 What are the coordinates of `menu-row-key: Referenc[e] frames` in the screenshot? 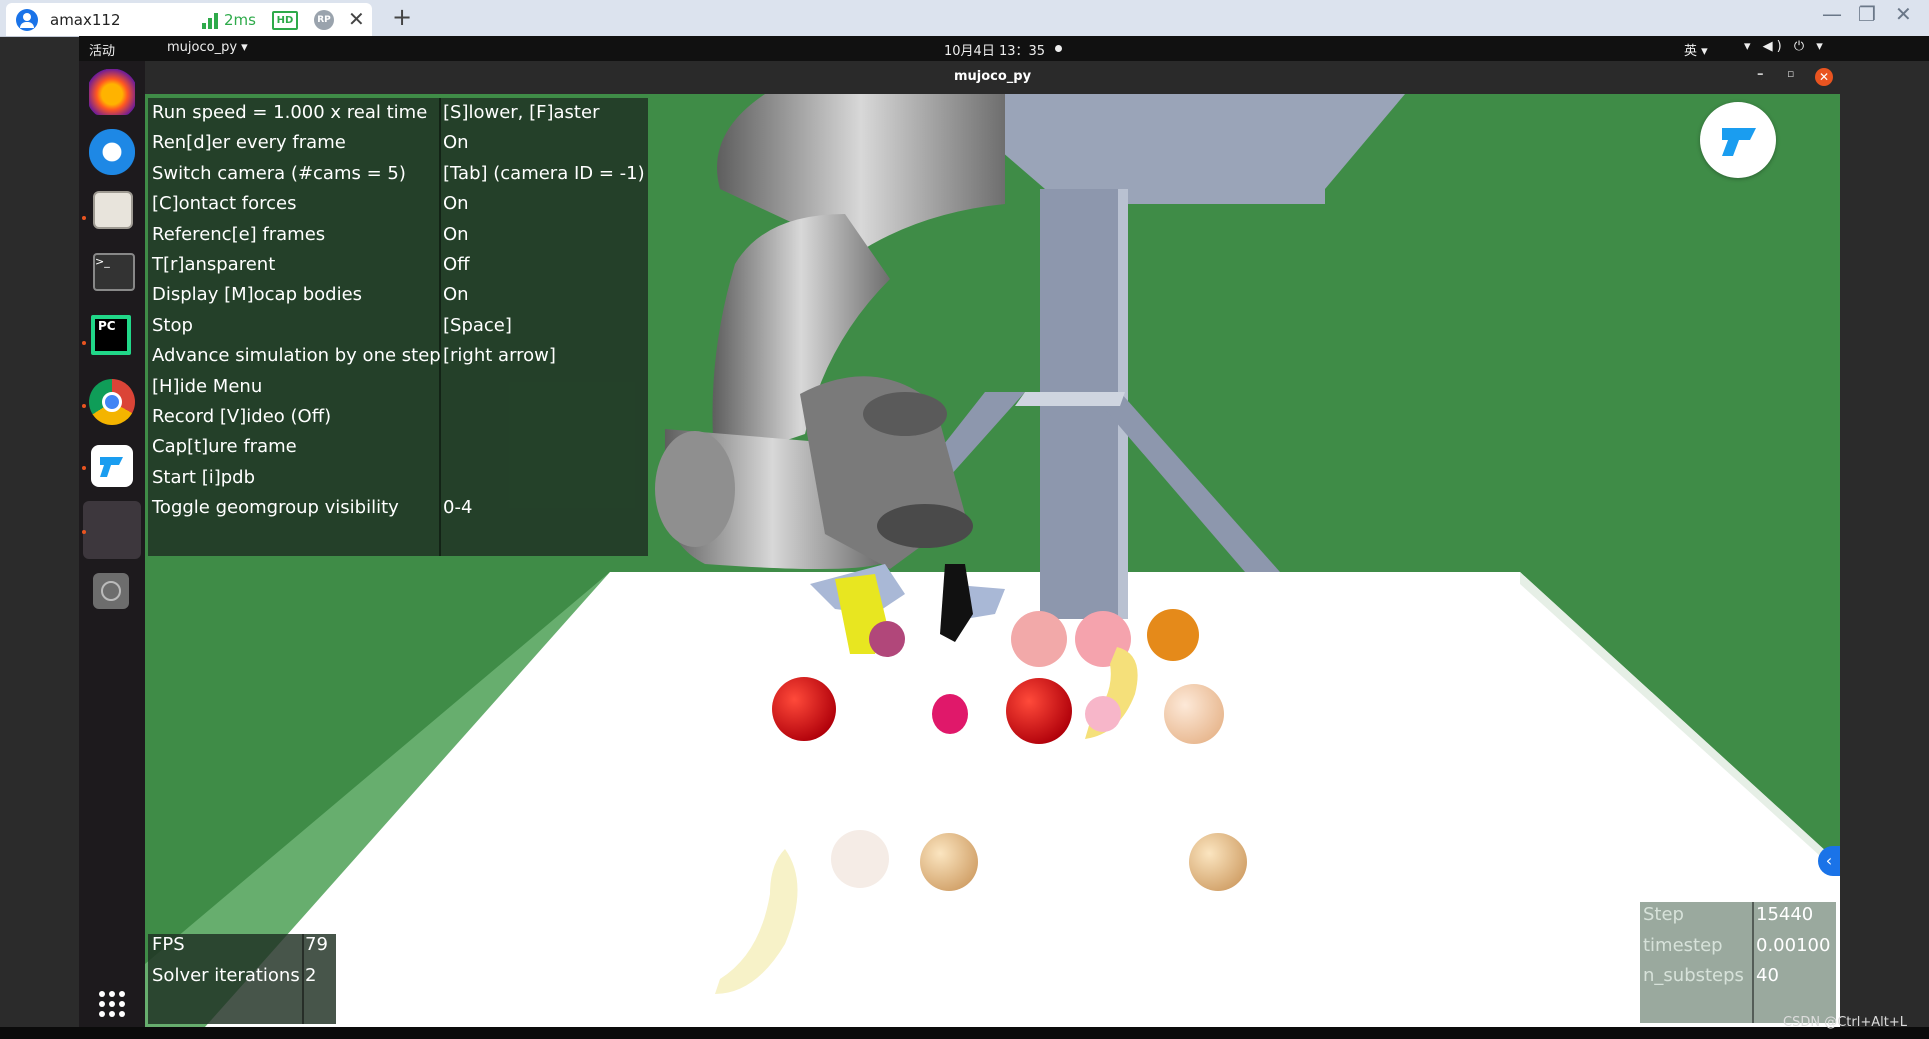 It's located at (239, 234).